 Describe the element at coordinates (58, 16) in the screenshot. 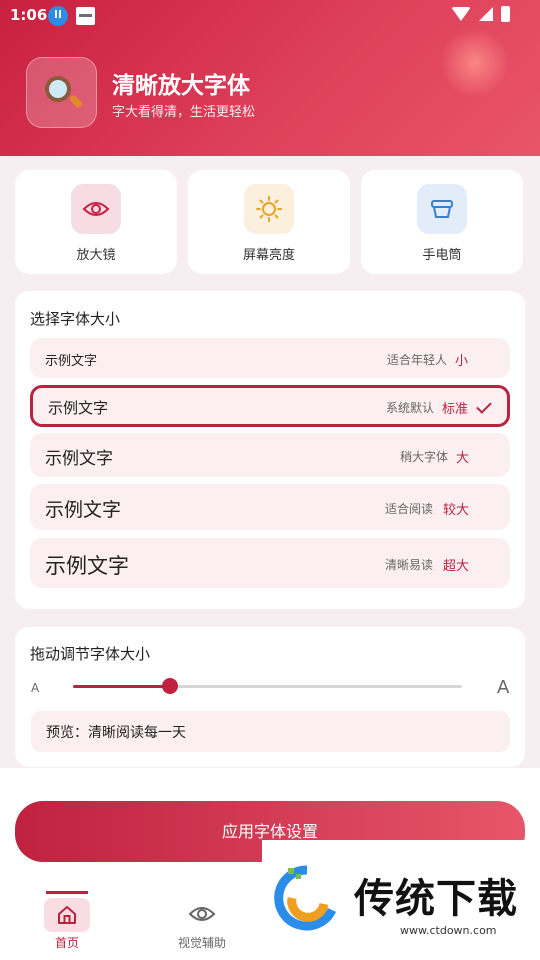

I see `download-icon` at that location.